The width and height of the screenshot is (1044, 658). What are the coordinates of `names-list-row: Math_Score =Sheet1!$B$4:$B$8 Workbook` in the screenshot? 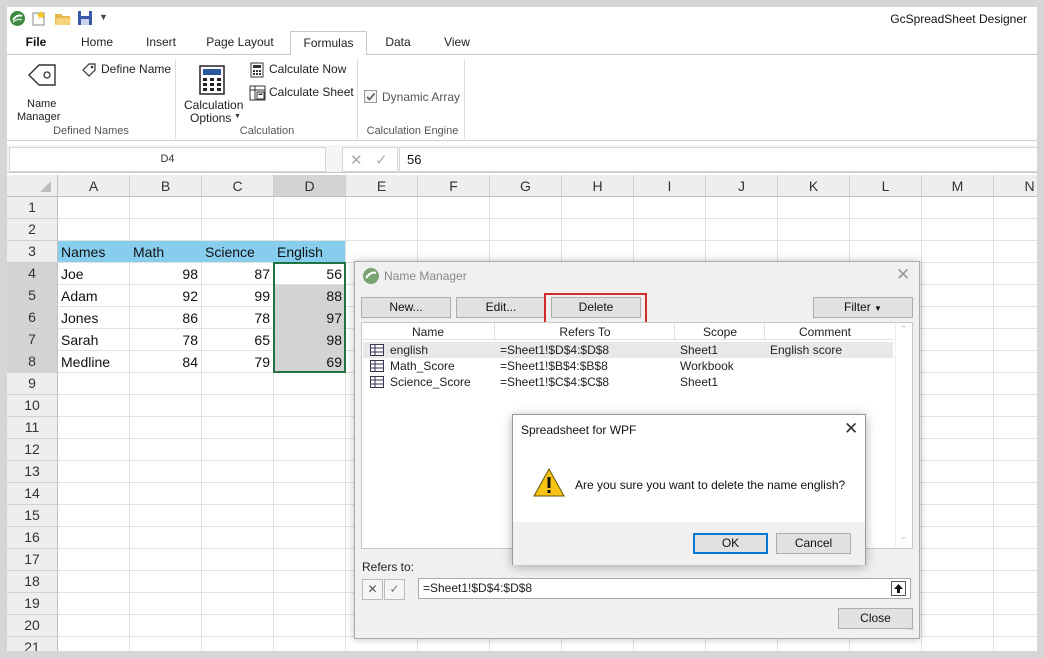 It's located at (628, 366).